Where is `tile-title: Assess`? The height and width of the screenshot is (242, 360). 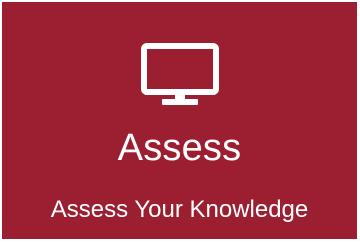
tile-title: Assess is located at coordinates (179, 148).